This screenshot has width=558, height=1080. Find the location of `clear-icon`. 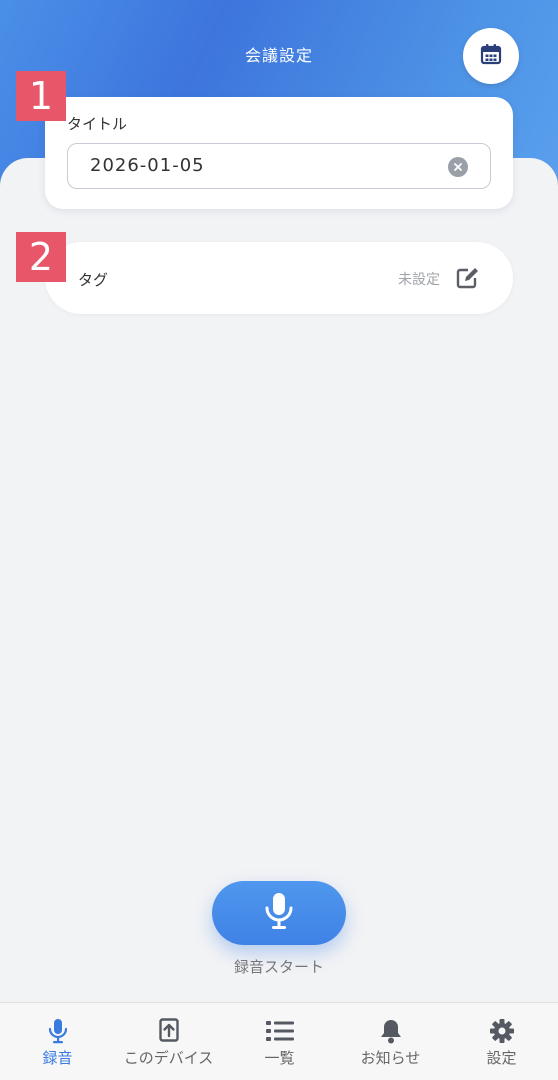

clear-icon is located at coordinates (458, 167).